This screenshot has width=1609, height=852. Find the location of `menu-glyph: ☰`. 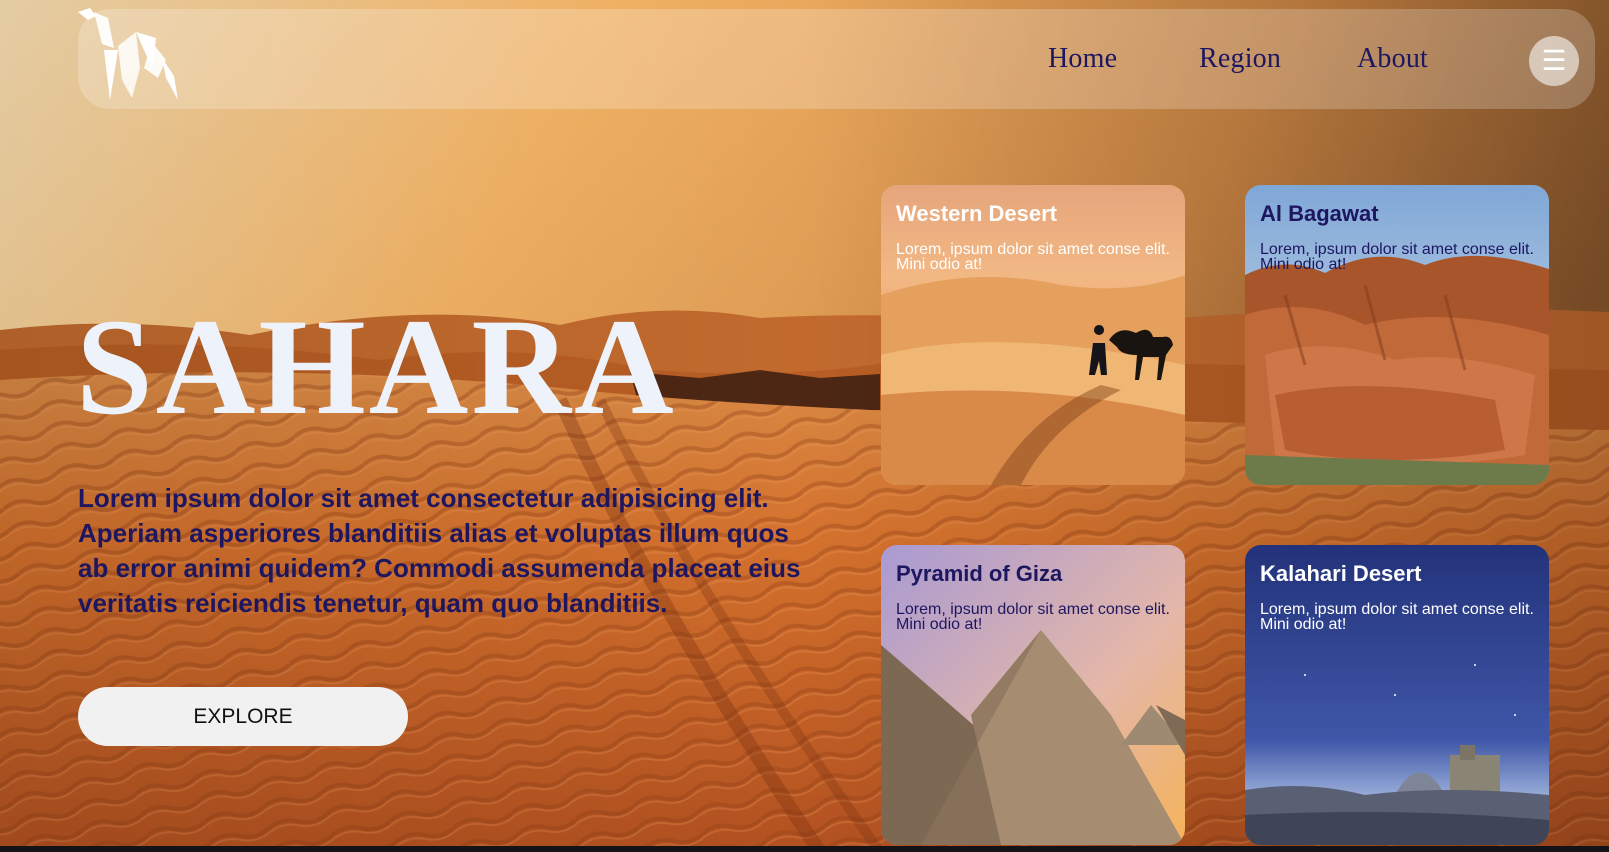

menu-glyph: ☰ is located at coordinates (1554, 60).